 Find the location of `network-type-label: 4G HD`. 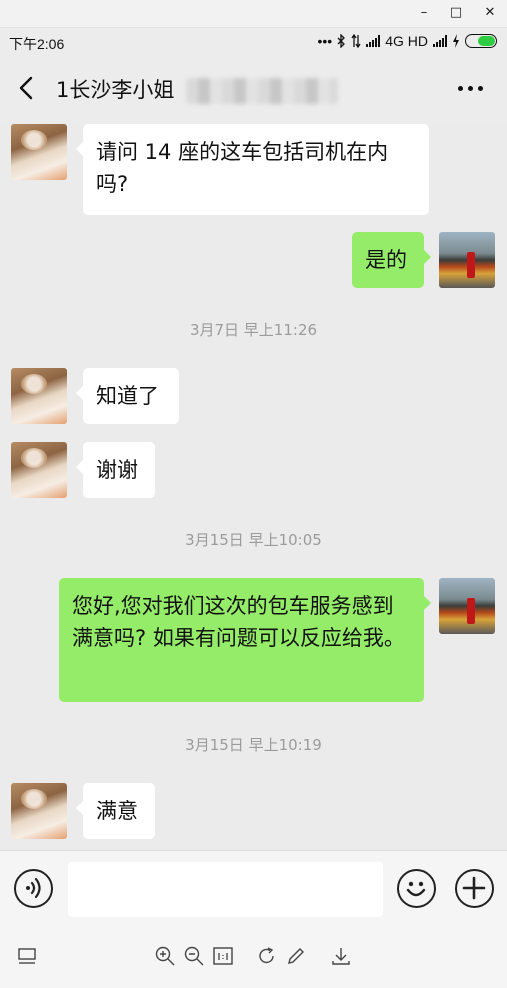

network-type-label: 4G HD is located at coordinates (406, 41).